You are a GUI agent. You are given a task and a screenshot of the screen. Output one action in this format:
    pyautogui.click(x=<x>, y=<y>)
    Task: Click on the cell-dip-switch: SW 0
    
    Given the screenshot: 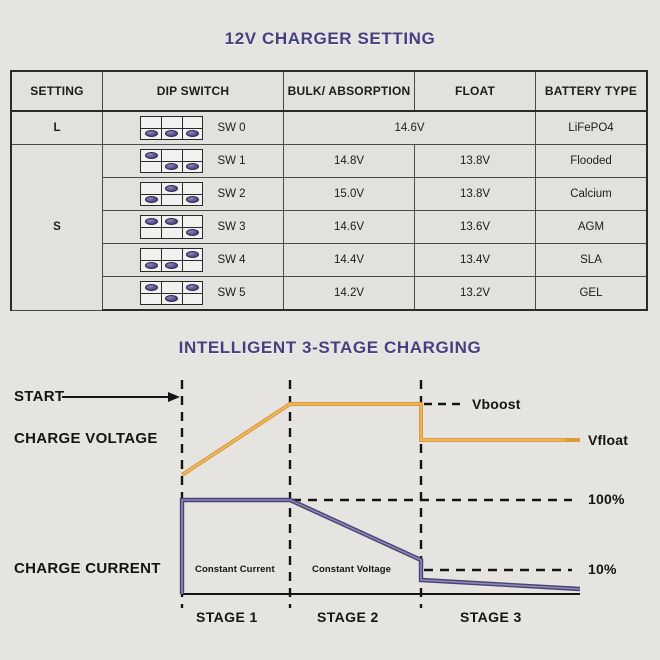 What is the action you would take?
    pyautogui.click(x=193, y=127)
    